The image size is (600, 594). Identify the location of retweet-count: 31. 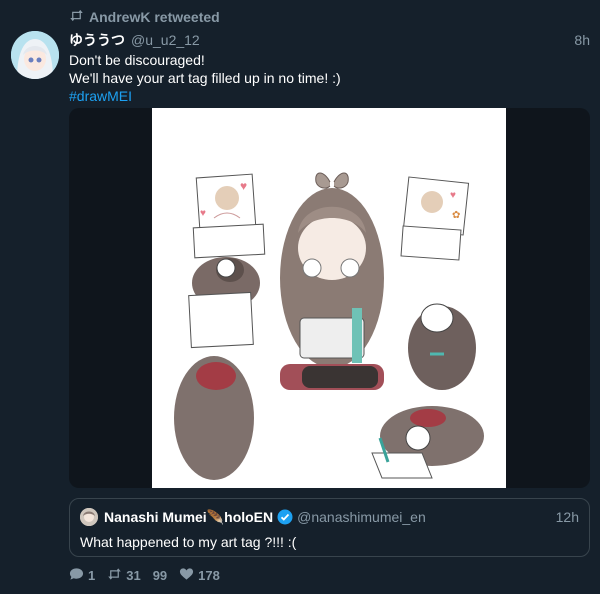
(133, 575).